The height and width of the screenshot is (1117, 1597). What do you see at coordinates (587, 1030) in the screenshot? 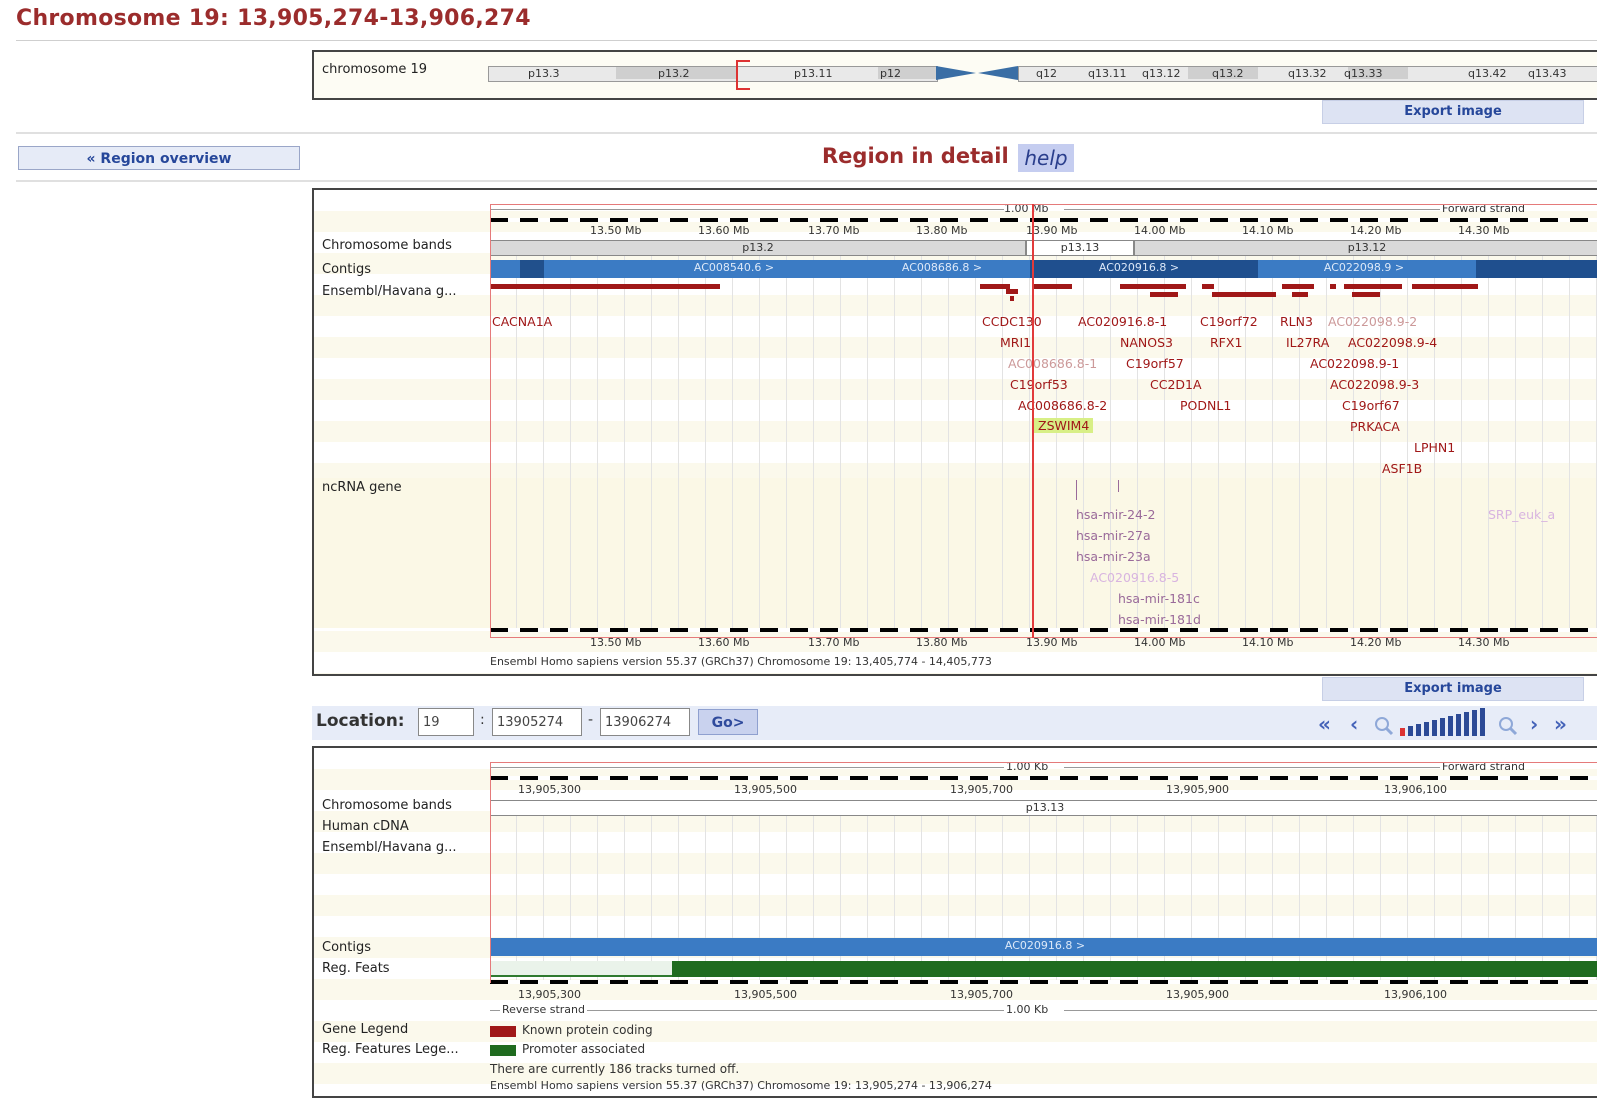
I see `legend-gene-label: Known protein coding` at bounding box center [587, 1030].